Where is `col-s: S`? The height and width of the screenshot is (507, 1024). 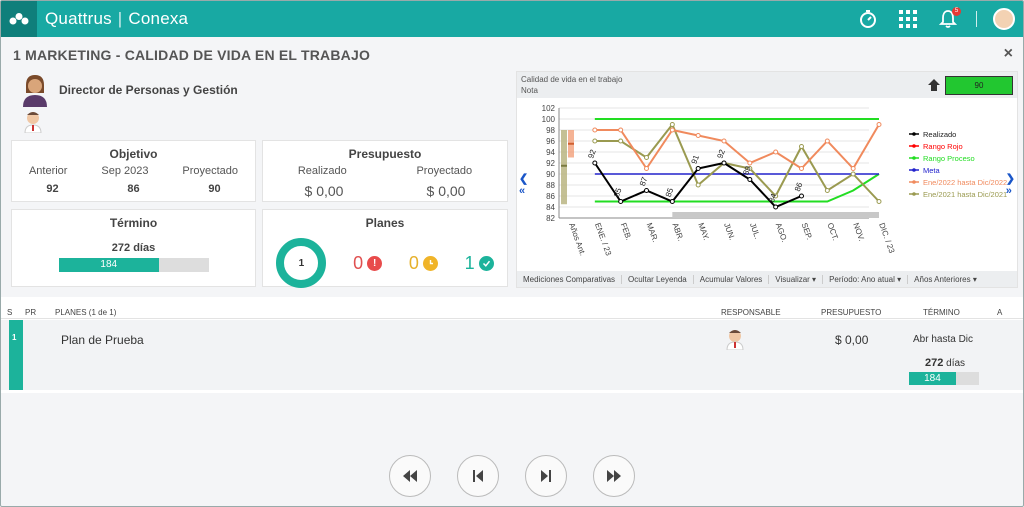
col-s: S is located at coordinates (9, 312).